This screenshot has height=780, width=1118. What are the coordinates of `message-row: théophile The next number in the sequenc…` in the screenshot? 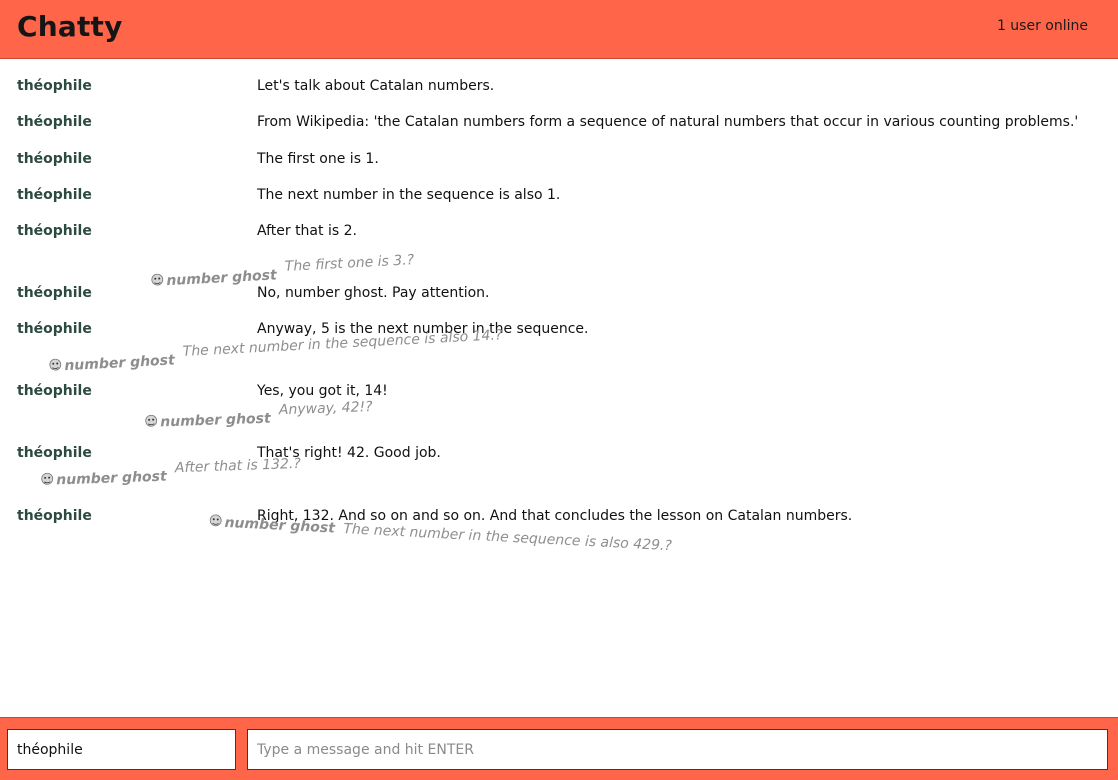 It's located at (559, 197).